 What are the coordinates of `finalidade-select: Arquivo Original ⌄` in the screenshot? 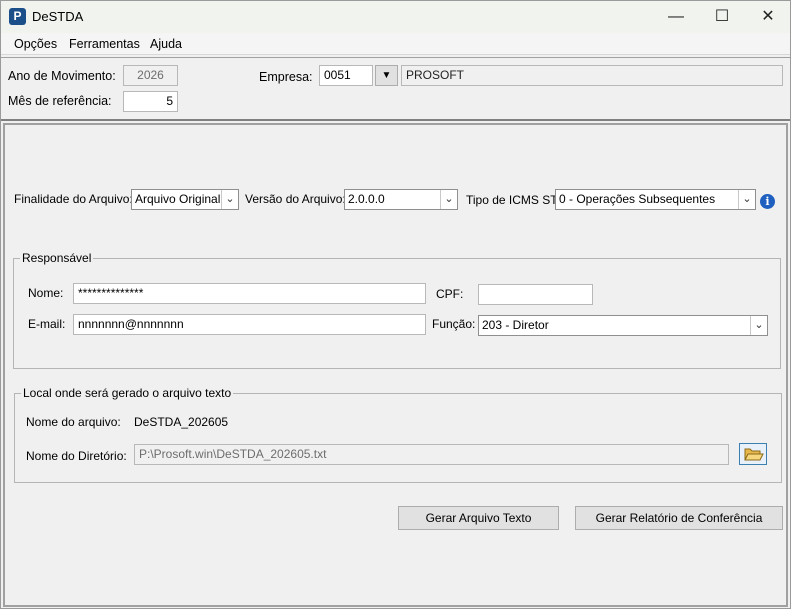 It's located at (185, 199).